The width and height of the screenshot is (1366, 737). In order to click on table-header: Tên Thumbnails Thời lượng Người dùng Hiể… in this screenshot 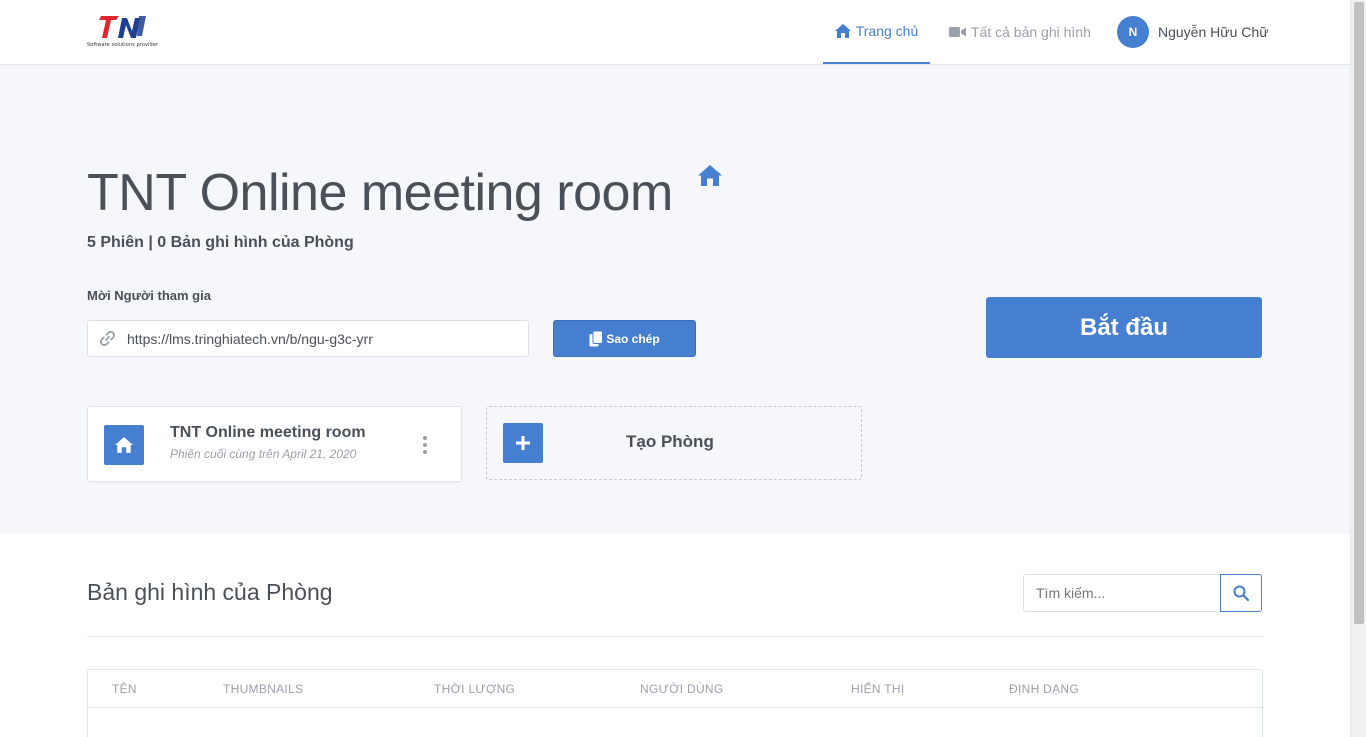, I will do `click(675, 689)`.